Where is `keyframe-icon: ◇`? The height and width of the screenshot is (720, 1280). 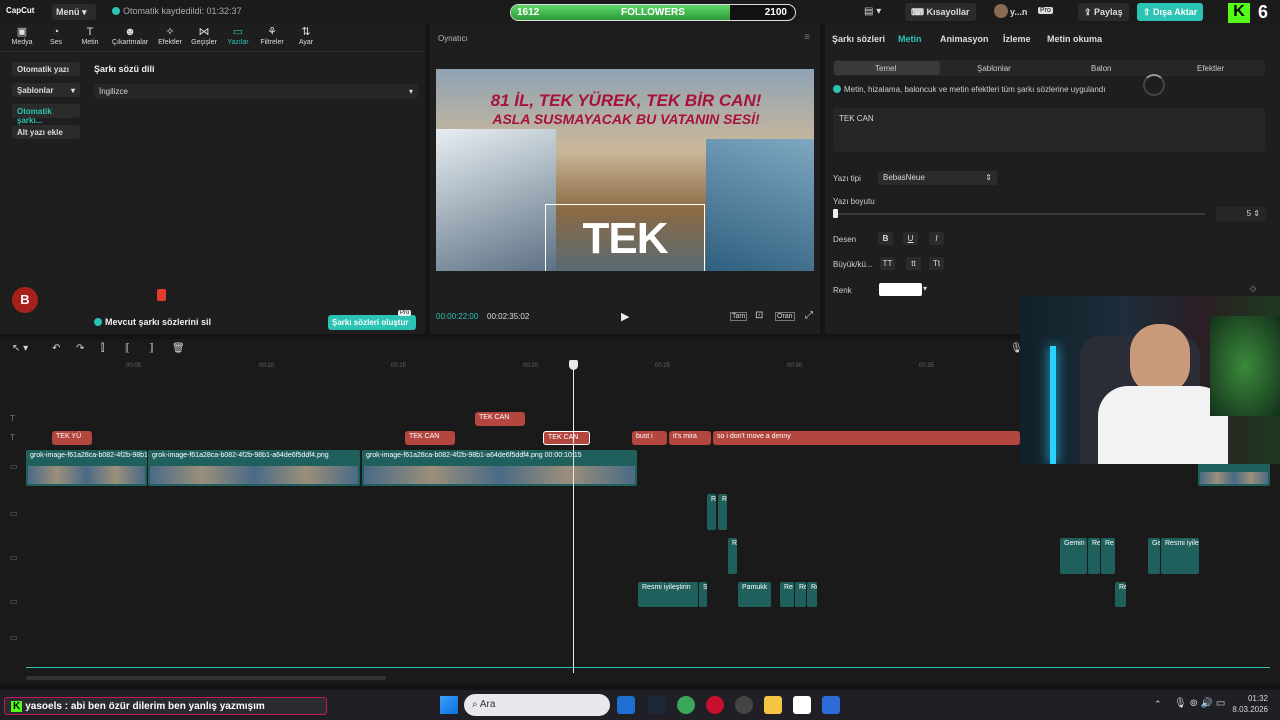
keyframe-icon: ◇ is located at coordinates (1253, 288).